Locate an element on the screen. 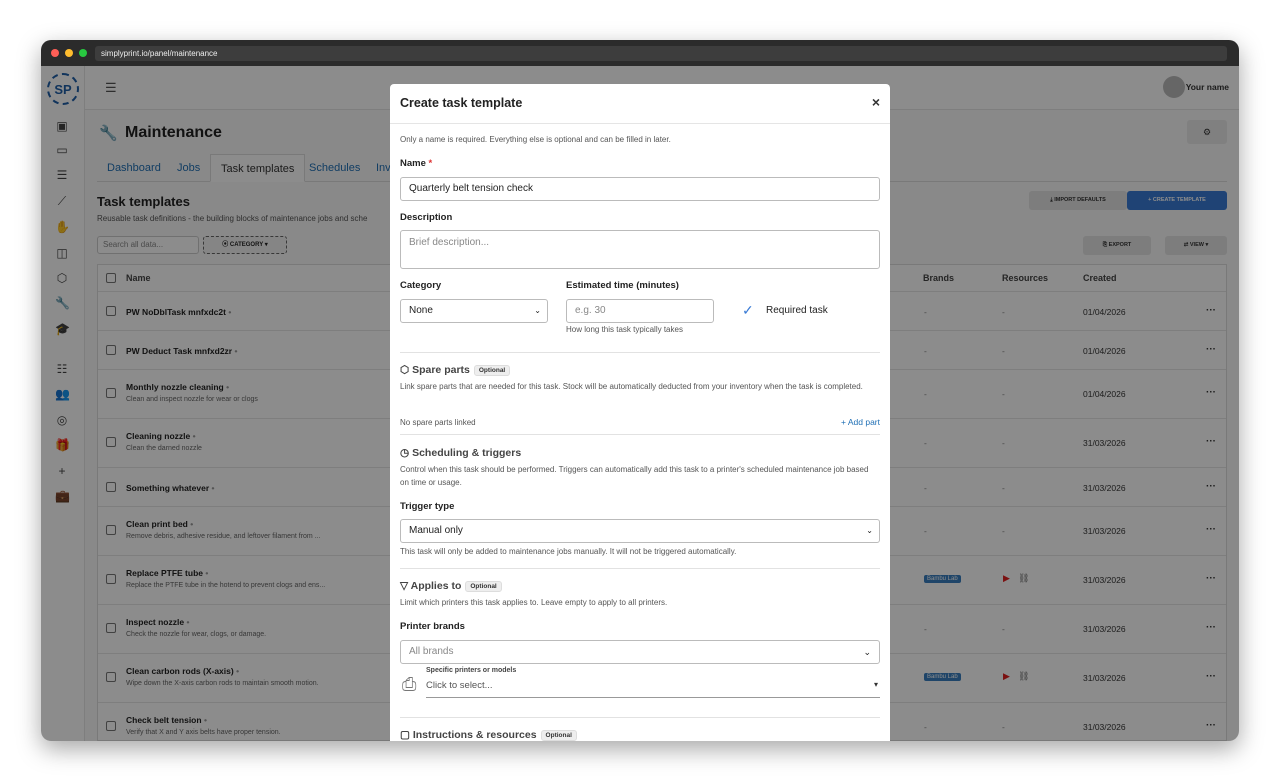  clock-icon: ◷ is located at coordinates (405, 453).